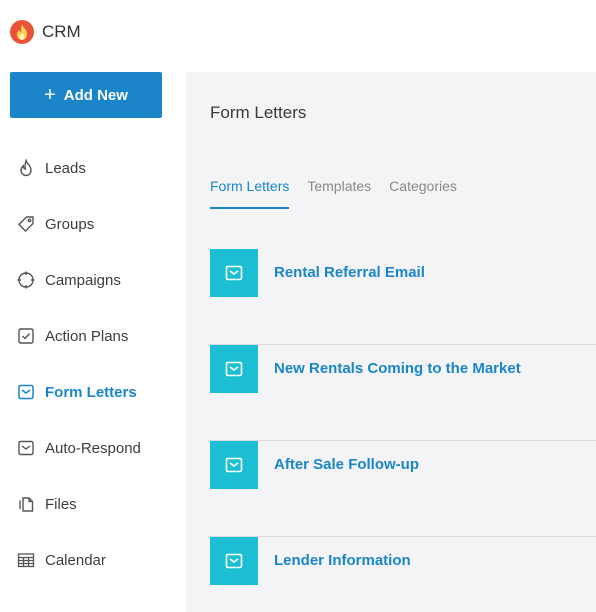 Image resolution: width=596 pixels, height=612 pixels. I want to click on files-icon, so click(26, 504).